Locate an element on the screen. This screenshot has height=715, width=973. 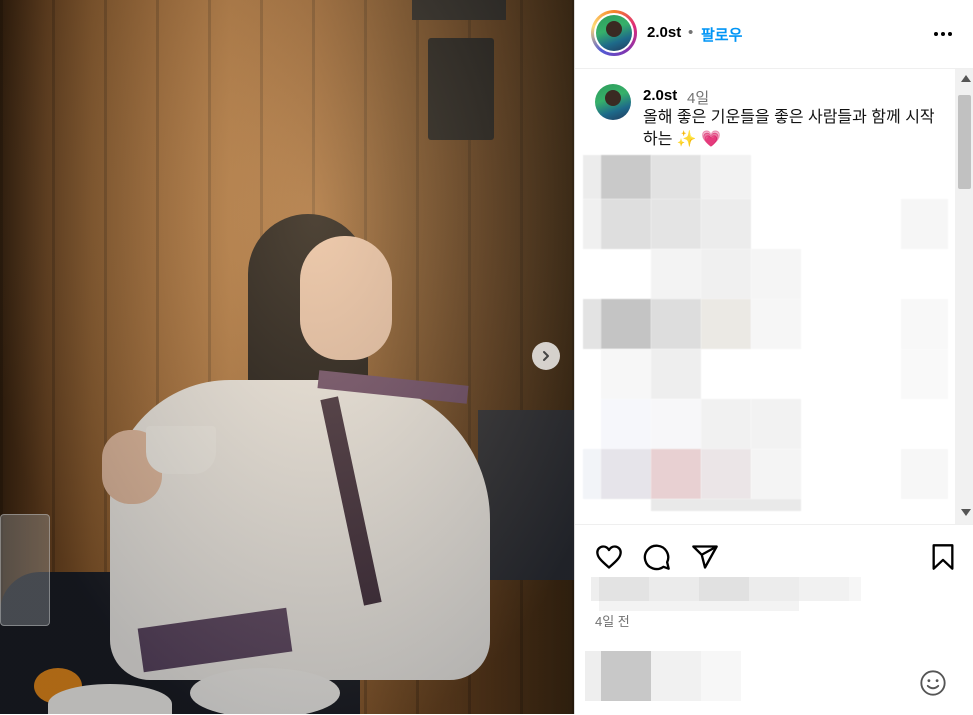
more-options-button is located at coordinates (943, 34).